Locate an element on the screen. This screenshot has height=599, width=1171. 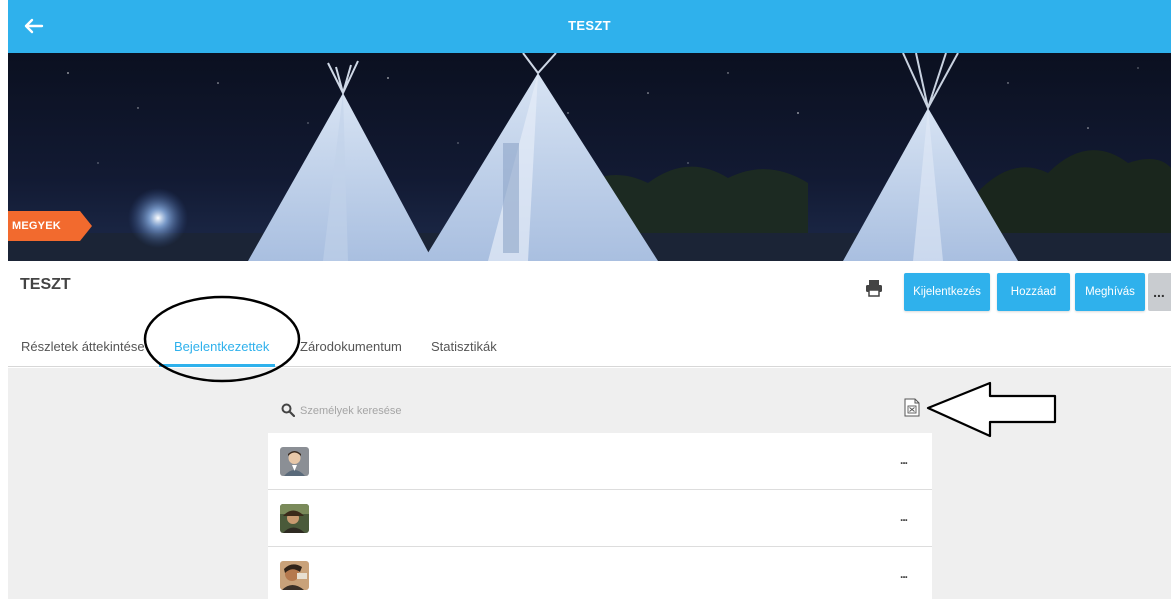
search-input is located at coordinates (450, 411).